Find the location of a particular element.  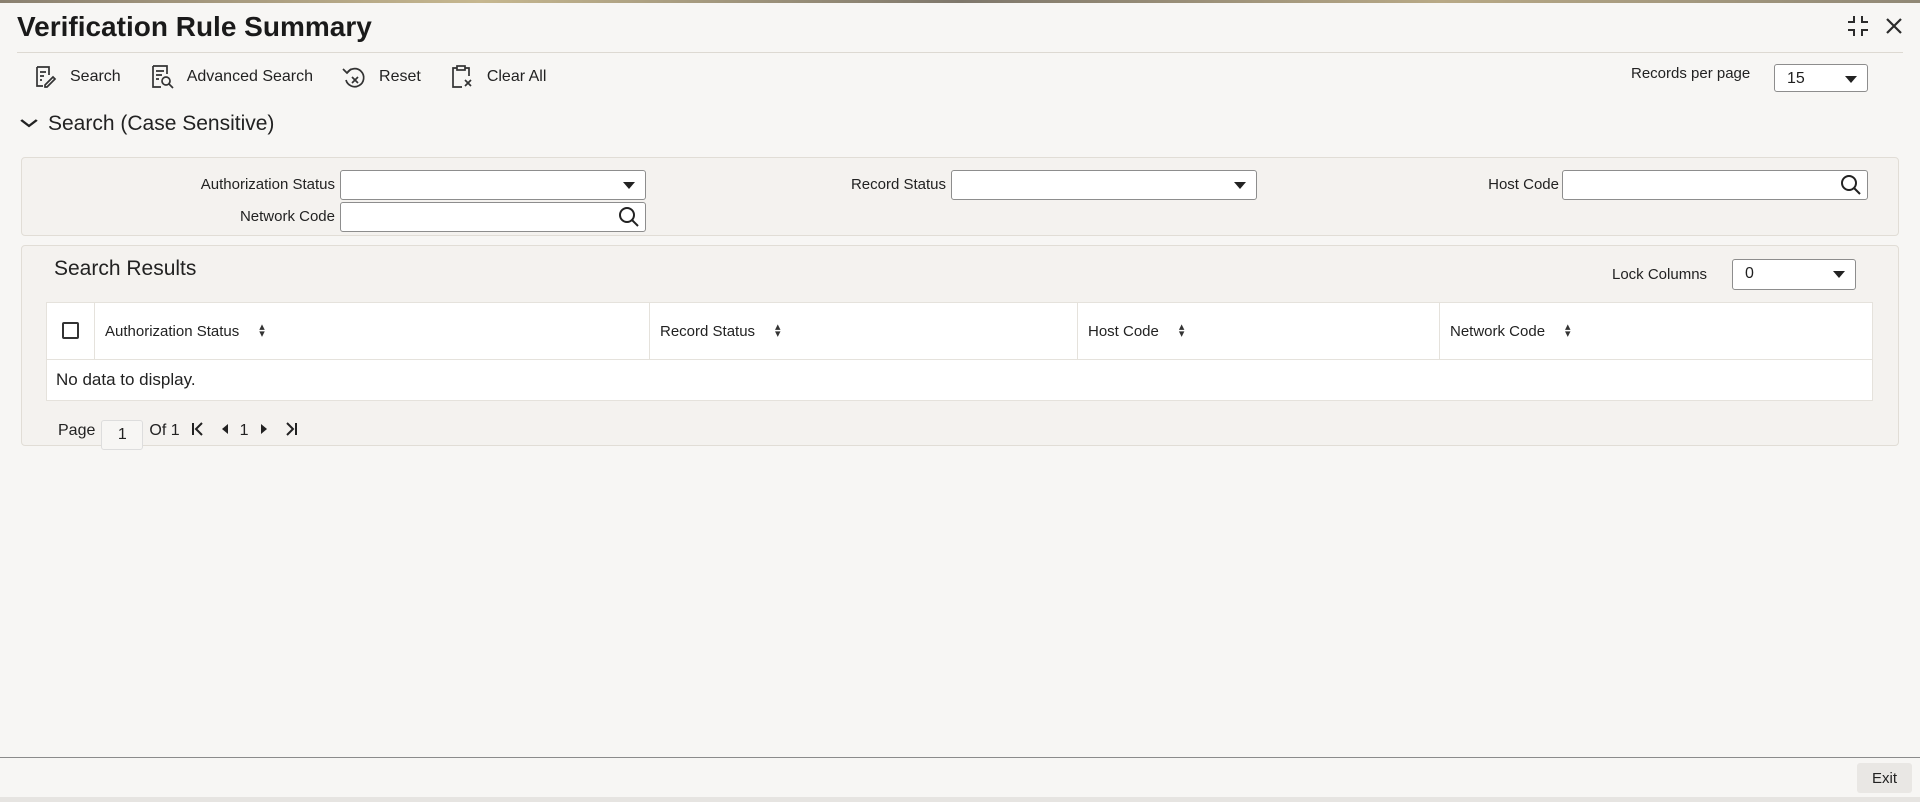

previous-page-icon is located at coordinates (225, 431).